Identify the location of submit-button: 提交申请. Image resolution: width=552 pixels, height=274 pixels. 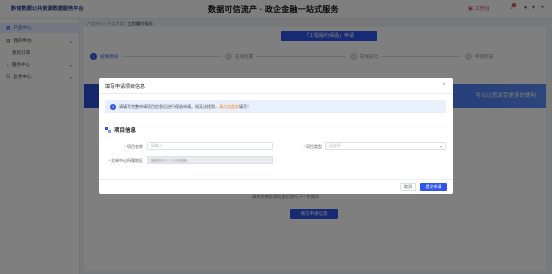
(433, 187).